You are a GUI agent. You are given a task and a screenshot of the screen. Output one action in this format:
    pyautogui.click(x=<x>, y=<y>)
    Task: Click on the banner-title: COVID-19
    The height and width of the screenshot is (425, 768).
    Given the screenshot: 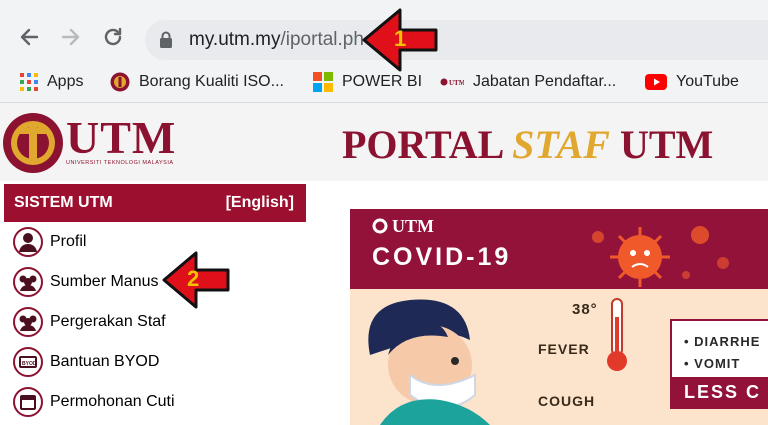 What is the action you would take?
    pyautogui.click(x=442, y=257)
    